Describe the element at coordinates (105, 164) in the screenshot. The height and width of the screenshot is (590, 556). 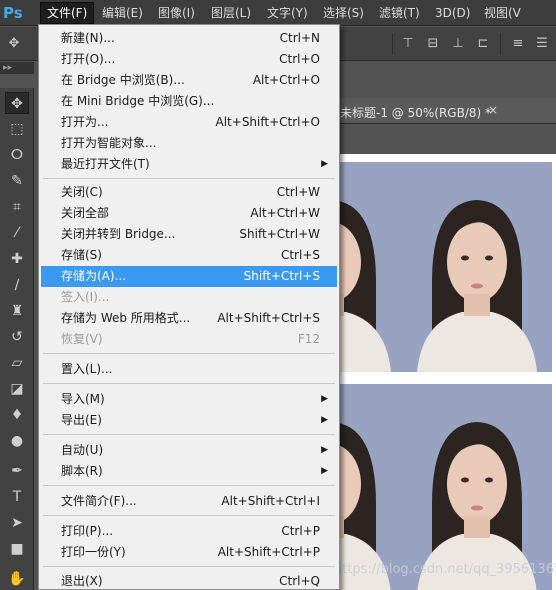
I see `menu-item-label: 最近打开文件(T)` at that location.